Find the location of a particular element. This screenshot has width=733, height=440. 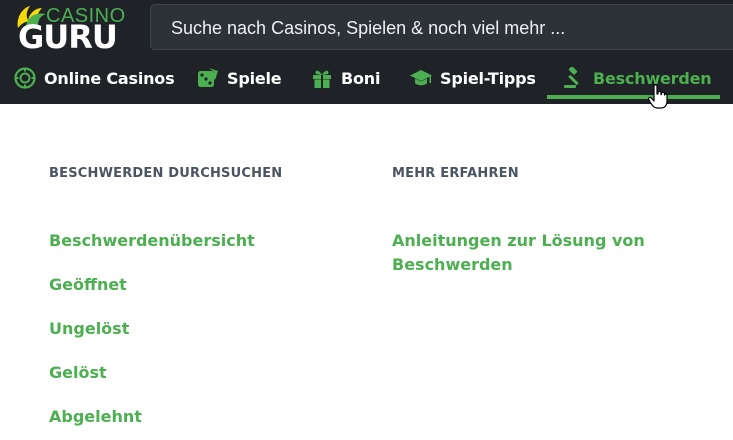

link-anleitungen: Anleitungen zur Lösung von Beschwerden is located at coordinates (527, 253).